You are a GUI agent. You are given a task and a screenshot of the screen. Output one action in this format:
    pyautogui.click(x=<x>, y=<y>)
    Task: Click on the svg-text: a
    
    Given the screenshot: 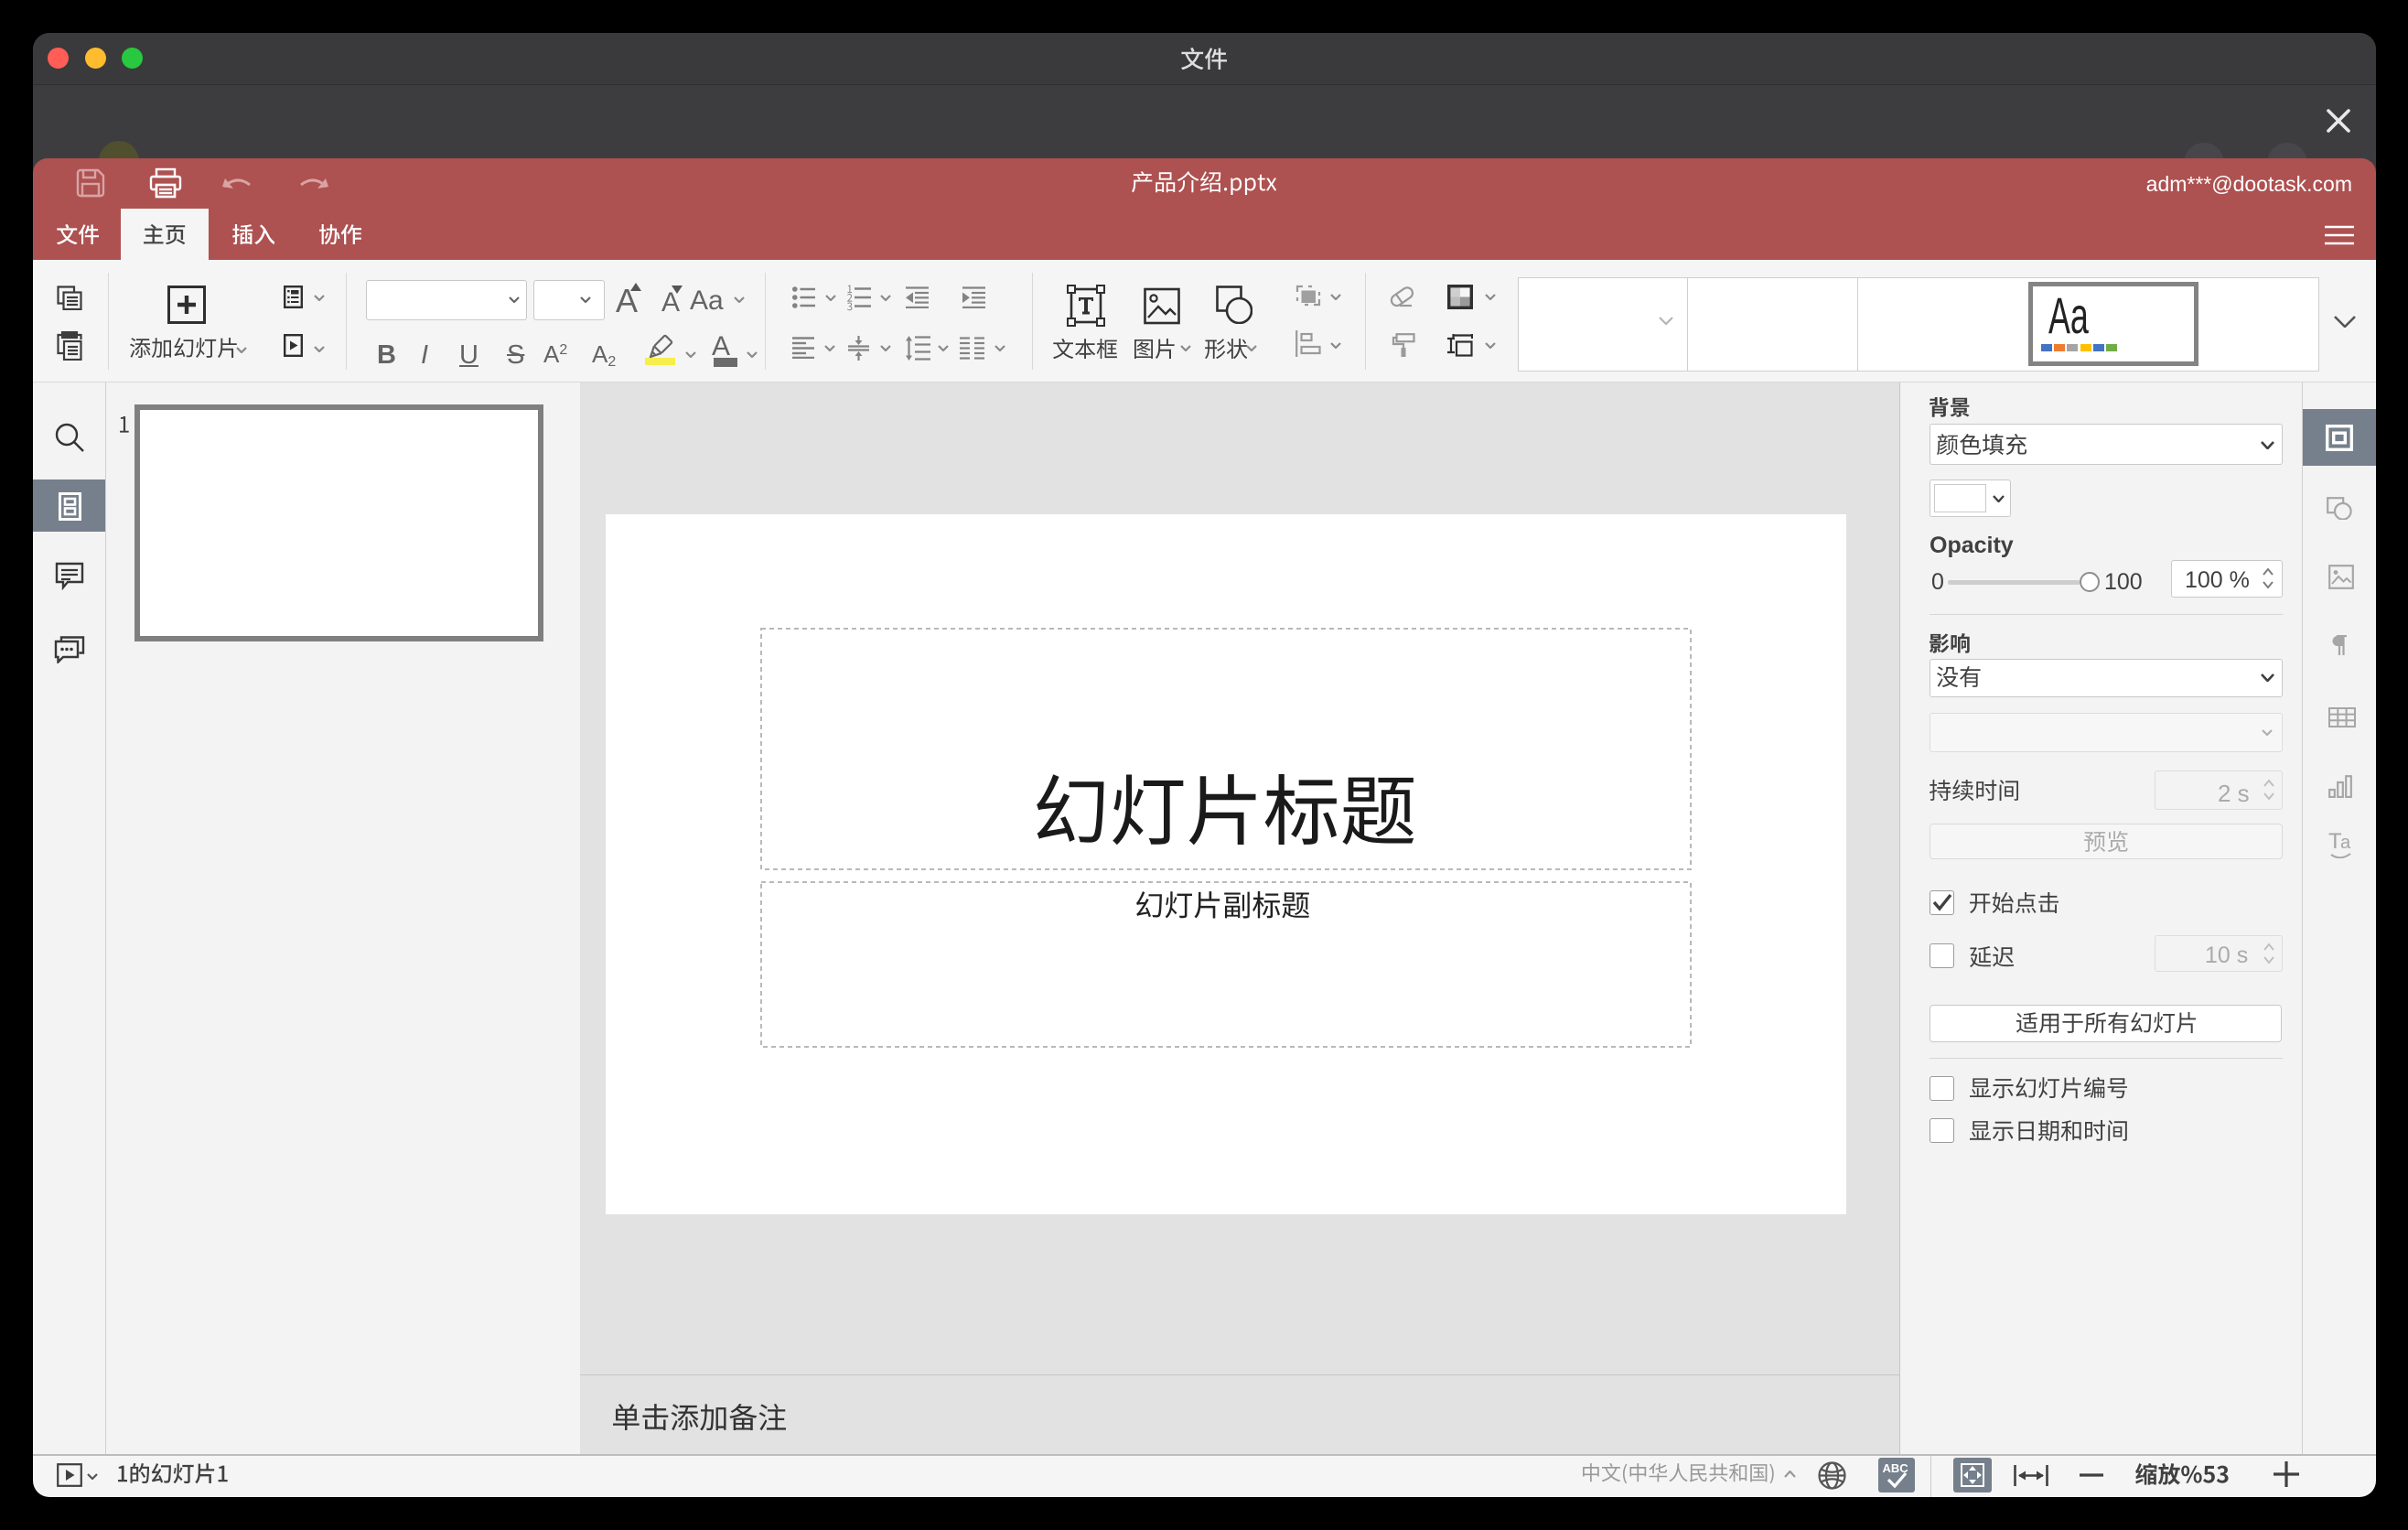 What is the action you would take?
    pyautogui.click(x=2345, y=843)
    